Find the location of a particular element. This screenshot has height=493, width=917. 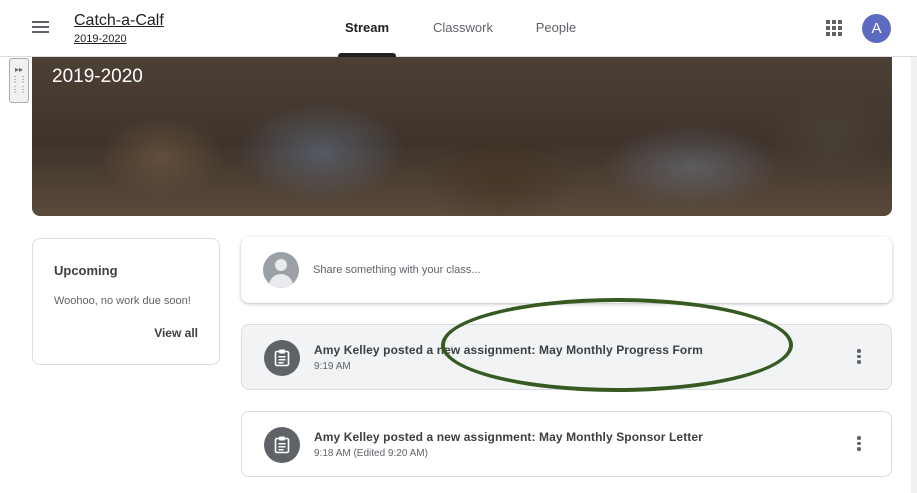

apps-grid-icon is located at coordinates (834, 28).